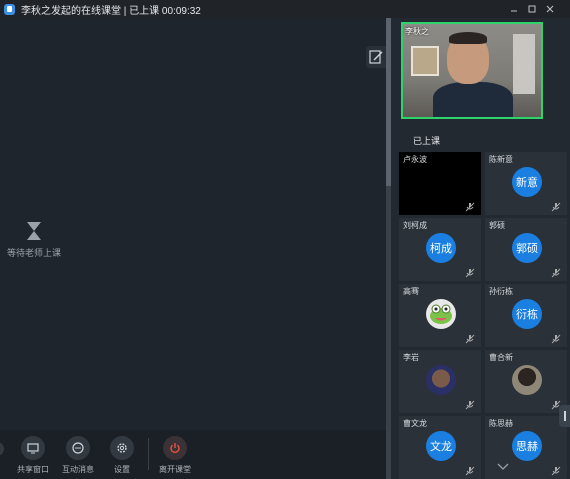 The image size is (570, 479). What do you see at coordinates (411, 357) in the screenshot?
I see `student-name: 李岩` at bounding box center [411, 357].